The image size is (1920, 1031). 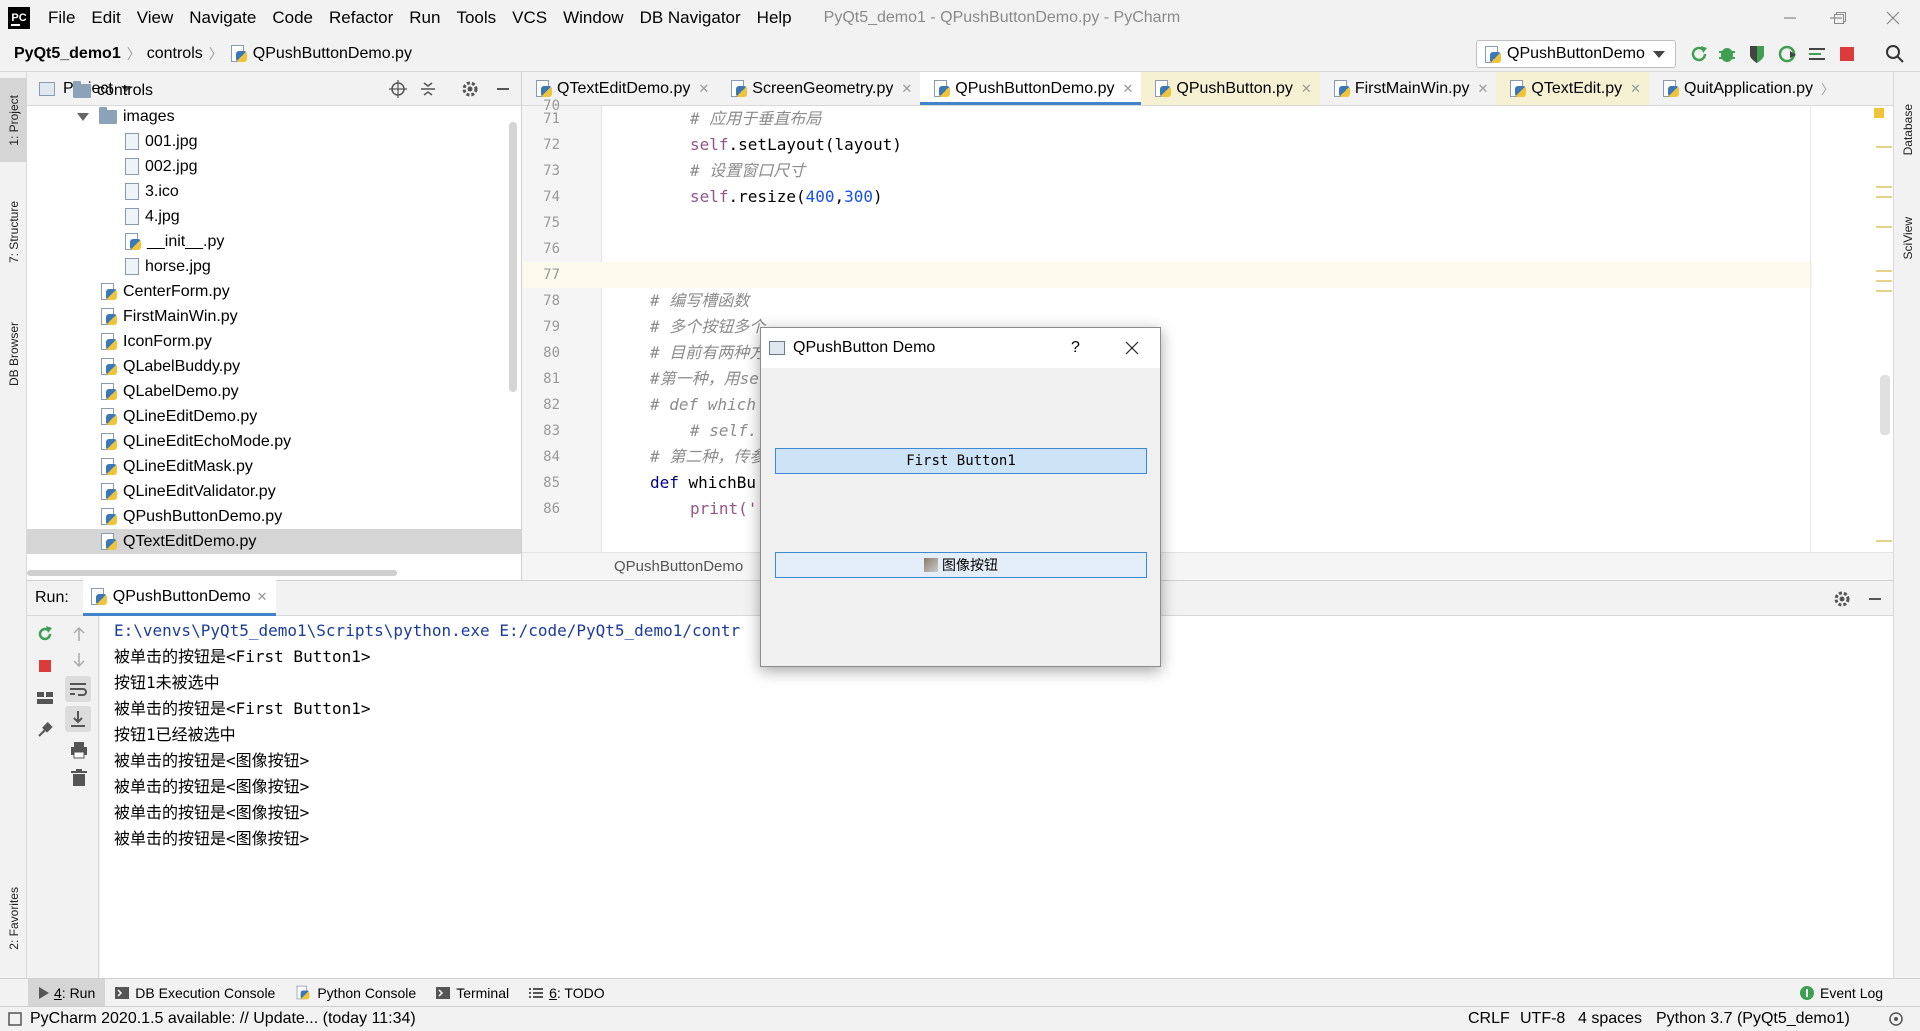 I want to click on breadcrumb-file: QPushButtonDemo.py, so click(x=332, y=54).